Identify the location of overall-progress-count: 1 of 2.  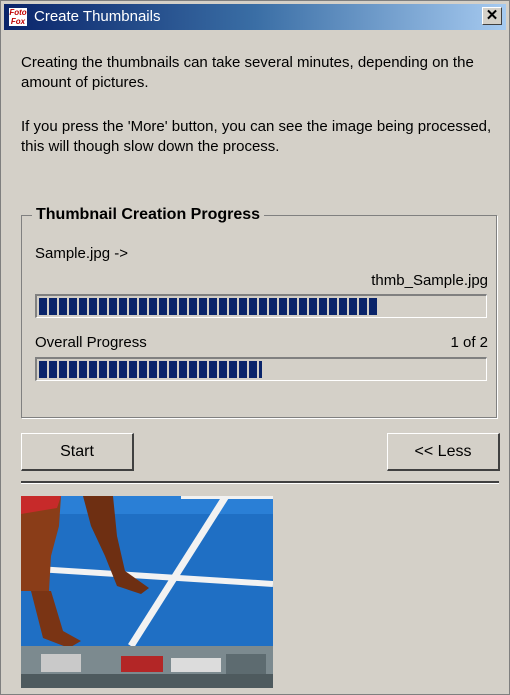
(469, 342).